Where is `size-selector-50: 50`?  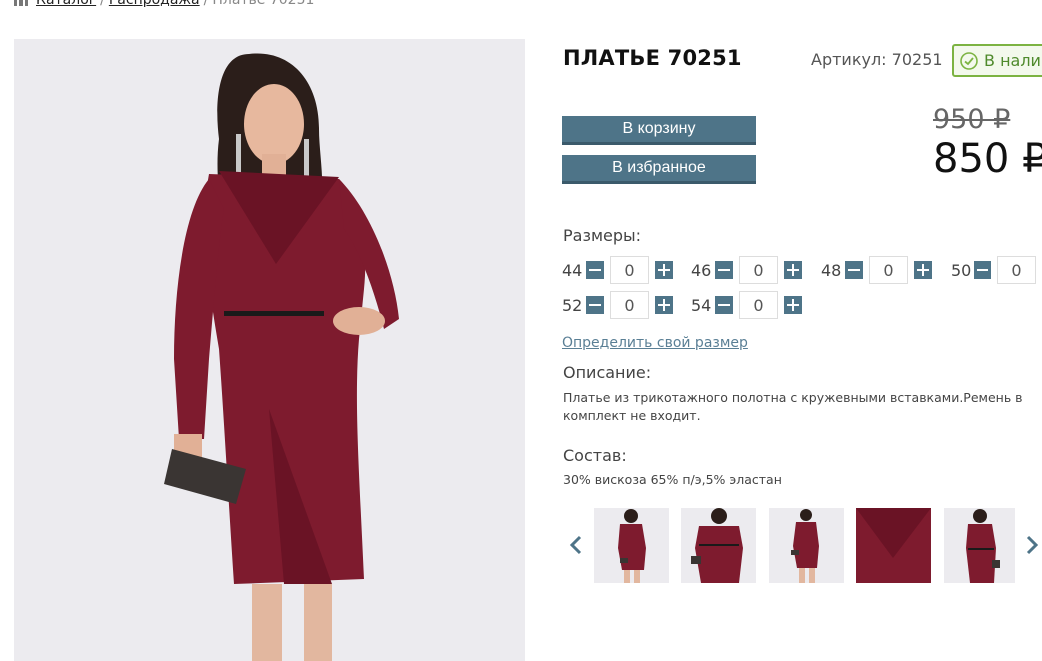
size-selector-50: 50 is located at coordinates (996, 270).